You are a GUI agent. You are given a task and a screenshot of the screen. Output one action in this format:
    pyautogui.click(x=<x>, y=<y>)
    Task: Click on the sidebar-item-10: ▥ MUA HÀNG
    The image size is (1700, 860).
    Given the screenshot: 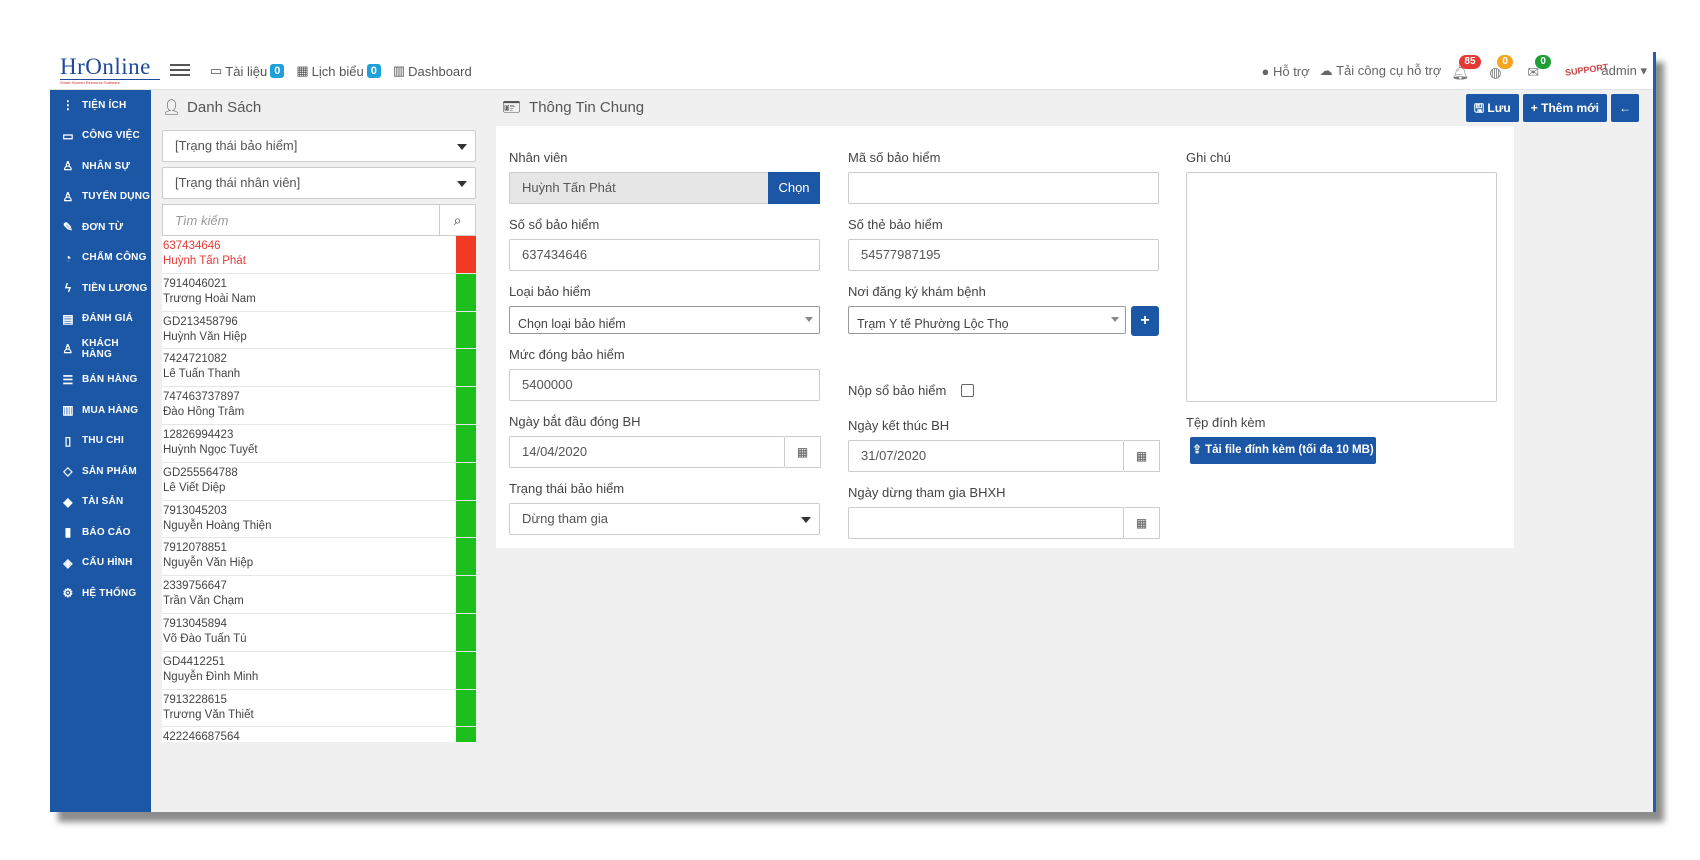 What is the action you would take?
    pyautogui.click(x=100, y=410)
    